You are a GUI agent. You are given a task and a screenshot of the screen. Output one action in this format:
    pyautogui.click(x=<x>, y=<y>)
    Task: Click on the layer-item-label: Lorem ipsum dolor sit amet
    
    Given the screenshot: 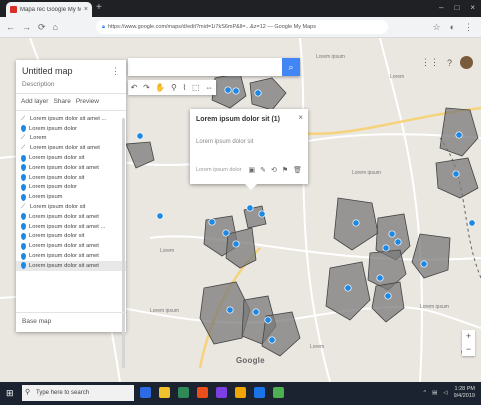 What is the action you would take?
    pyautogui.click(x=64, y=216)
    